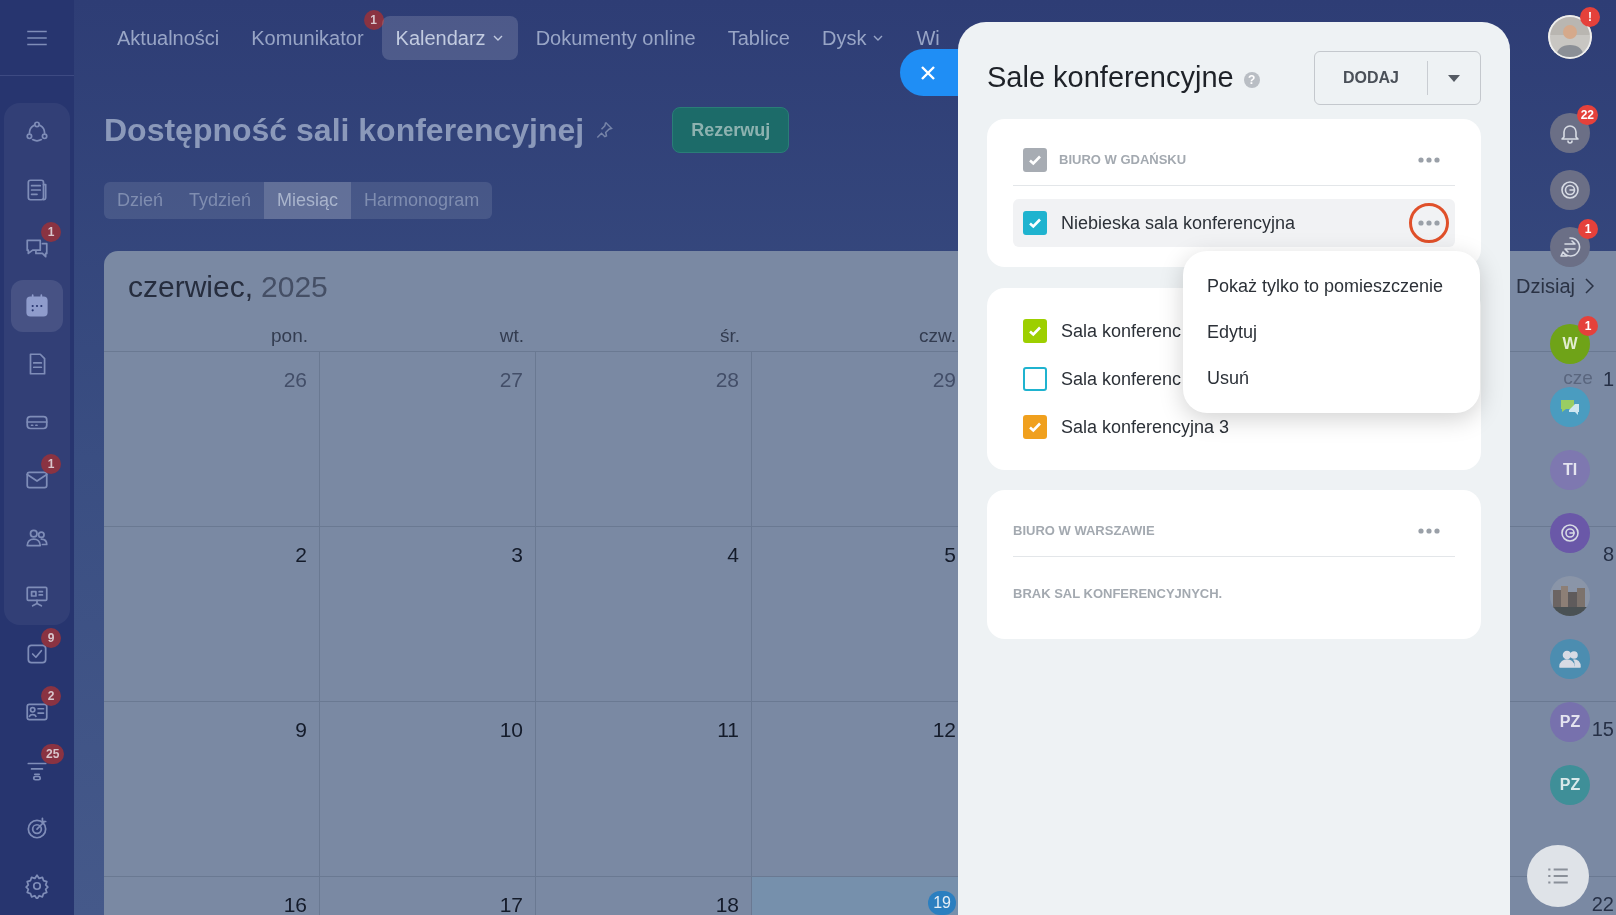 The width and height of the screenshot is (1616, 915). What do you see at coordinates (301, 555) in the screenshot?
I see `date-number: 2` at bounding box center [301, 555].